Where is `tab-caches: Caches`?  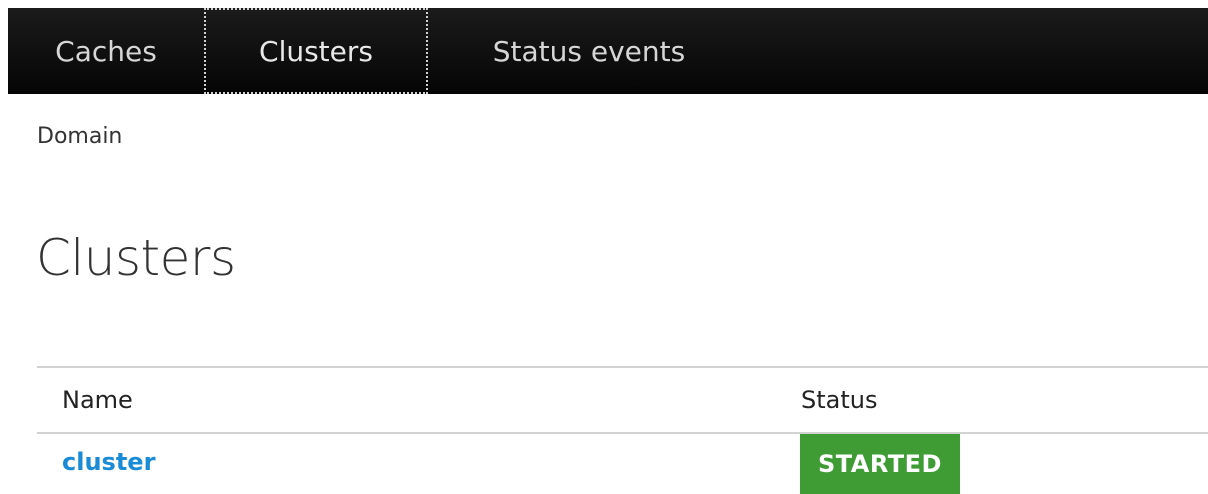 tab-caches: Caches is located at coordinates (106, 51).